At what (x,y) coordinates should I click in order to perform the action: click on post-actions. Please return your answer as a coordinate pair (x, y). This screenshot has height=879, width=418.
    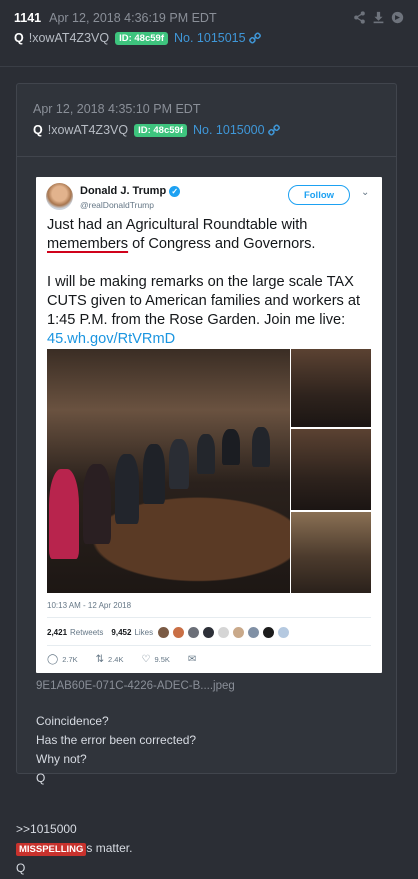
    Looking at the image, I should click on (378, 17).